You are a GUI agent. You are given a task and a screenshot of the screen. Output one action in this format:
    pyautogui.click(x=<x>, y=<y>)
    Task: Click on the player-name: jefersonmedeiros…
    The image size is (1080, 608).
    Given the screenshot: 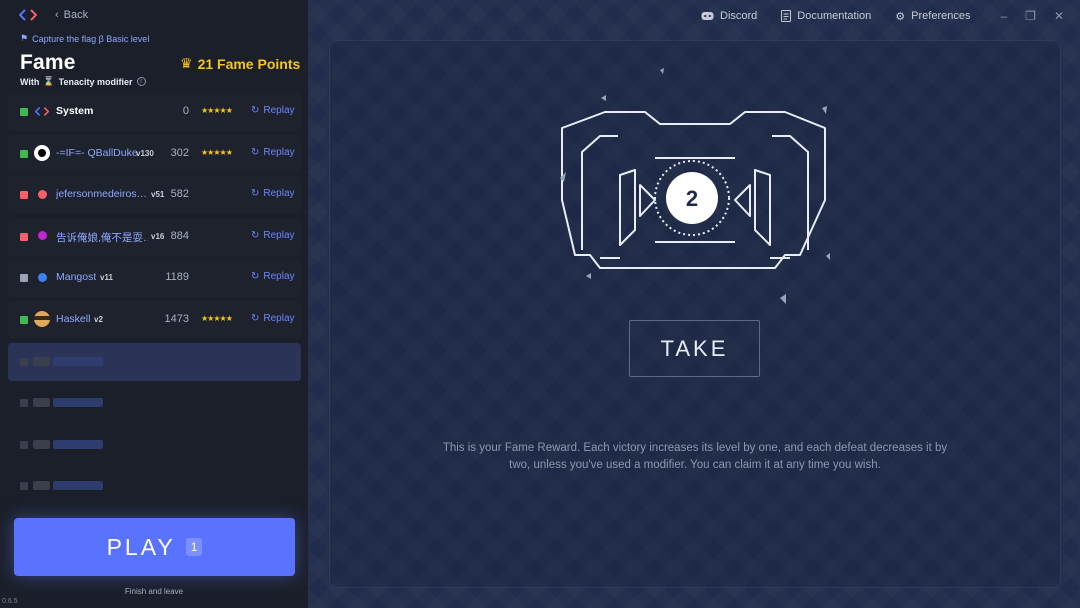 What is the action you would take?
    pyautogui.click(x=102, y=194)
    